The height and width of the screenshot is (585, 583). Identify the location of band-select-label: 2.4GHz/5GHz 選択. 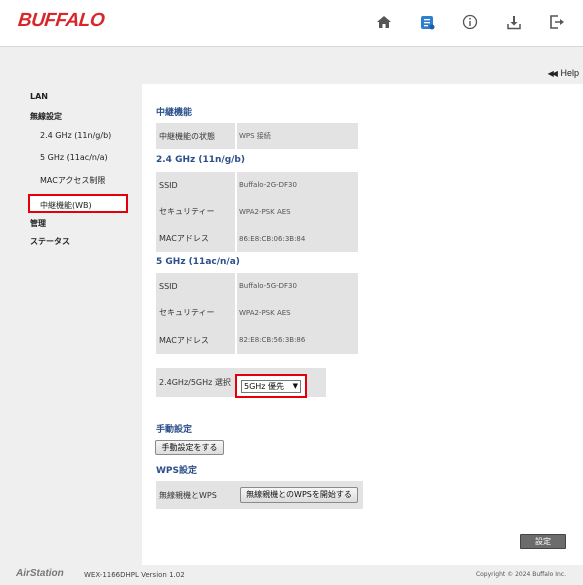
(195, 382).